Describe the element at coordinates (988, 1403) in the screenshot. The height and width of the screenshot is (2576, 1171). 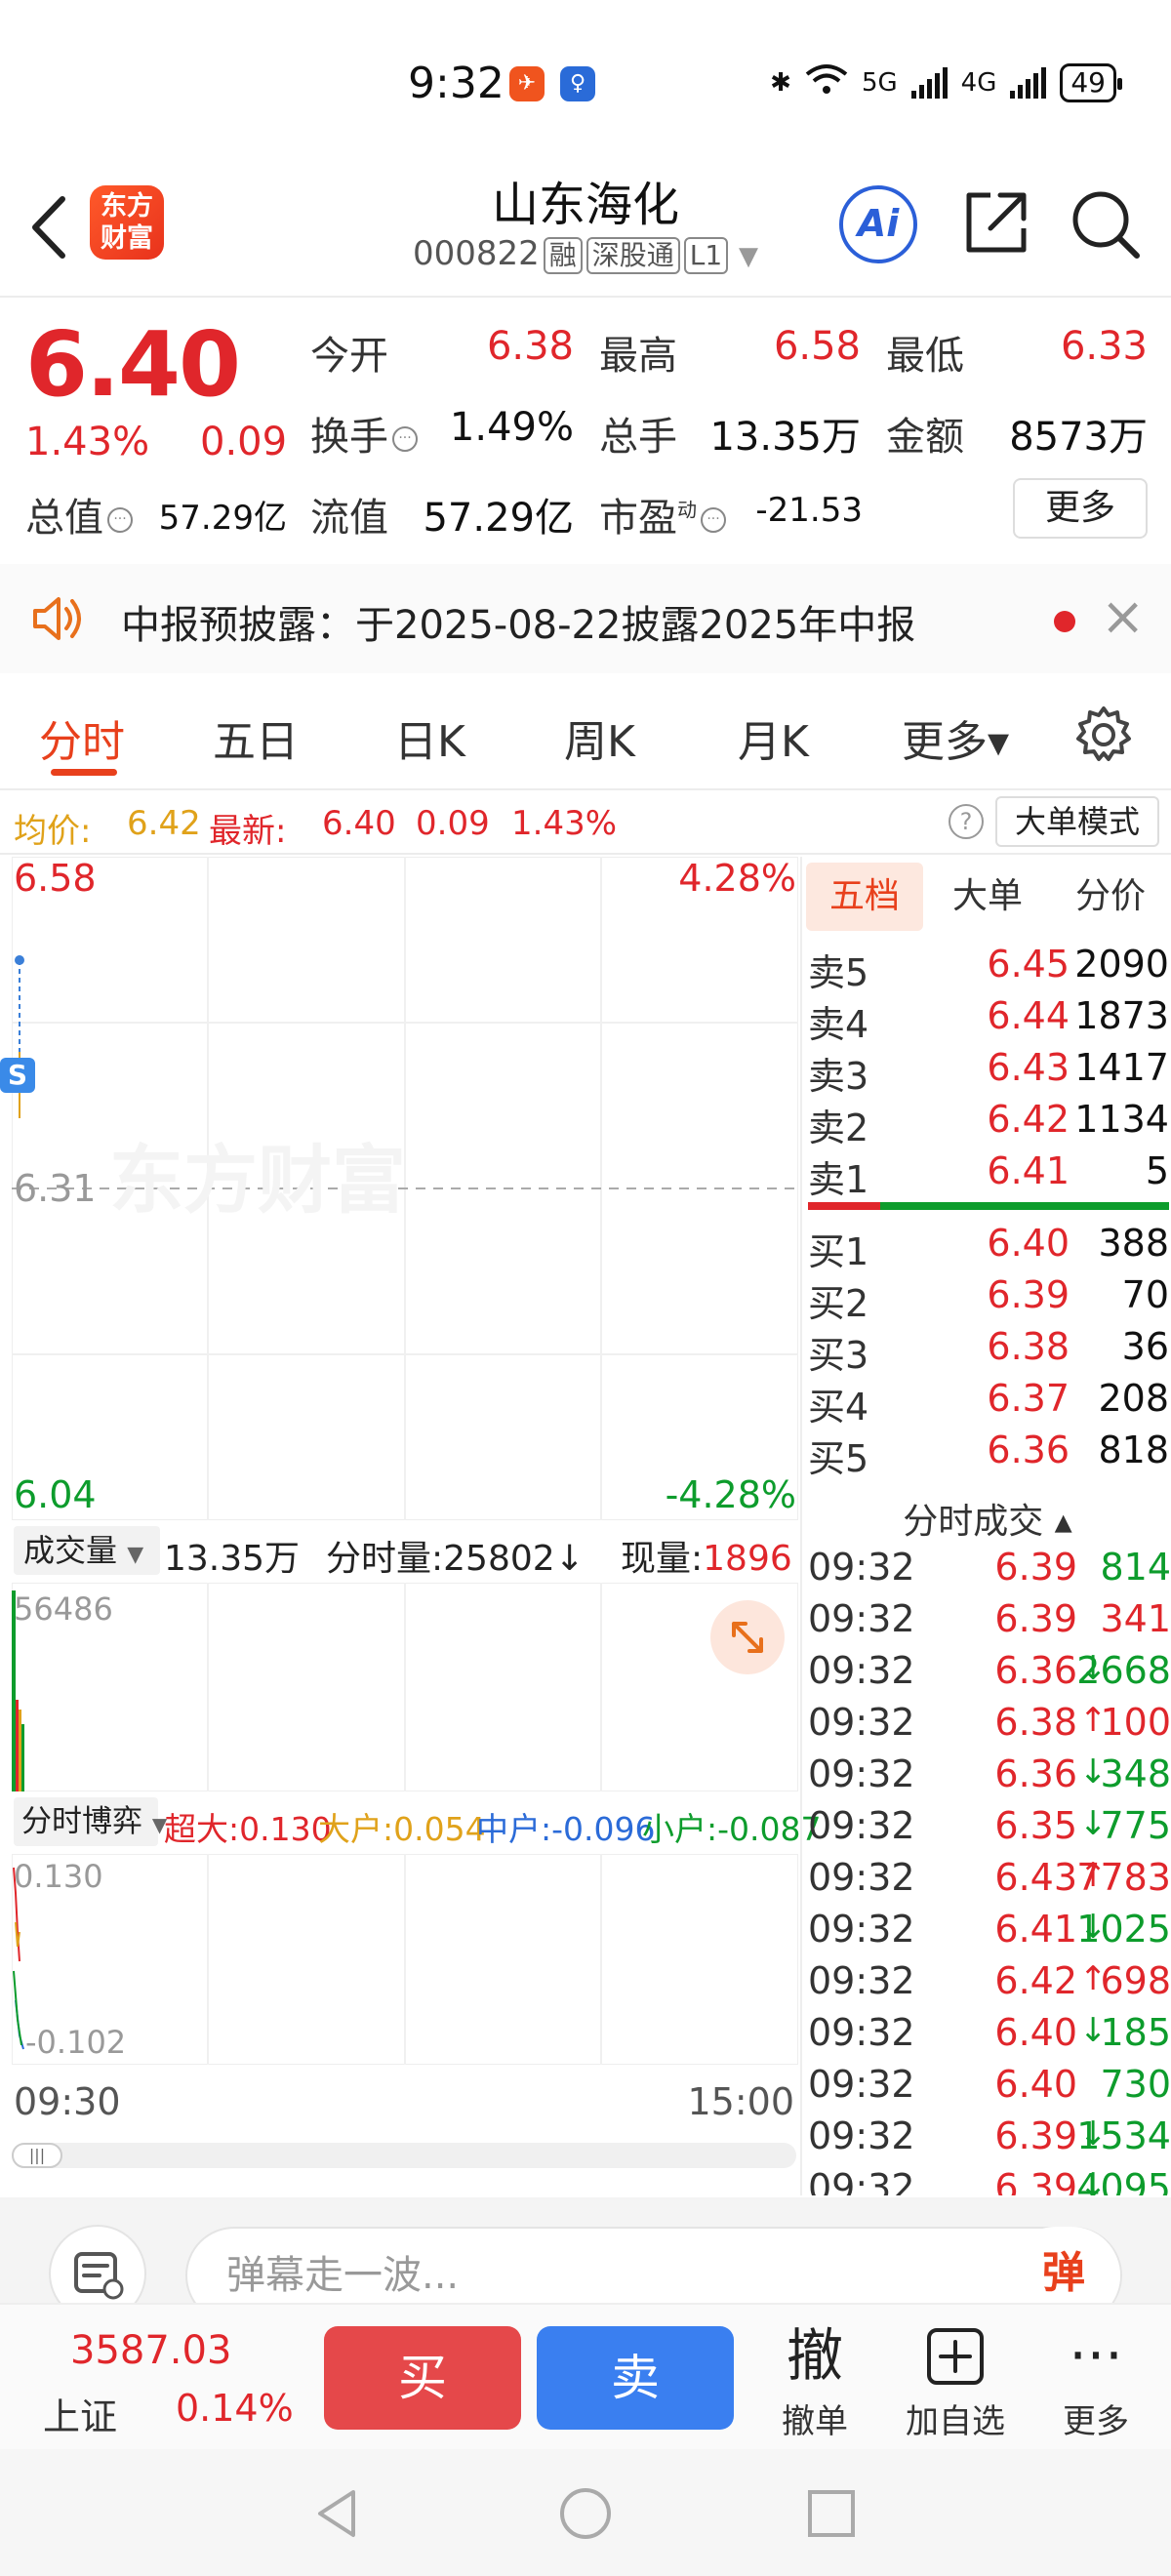
I see `bid-row: 买4 6.37 208` at that location.